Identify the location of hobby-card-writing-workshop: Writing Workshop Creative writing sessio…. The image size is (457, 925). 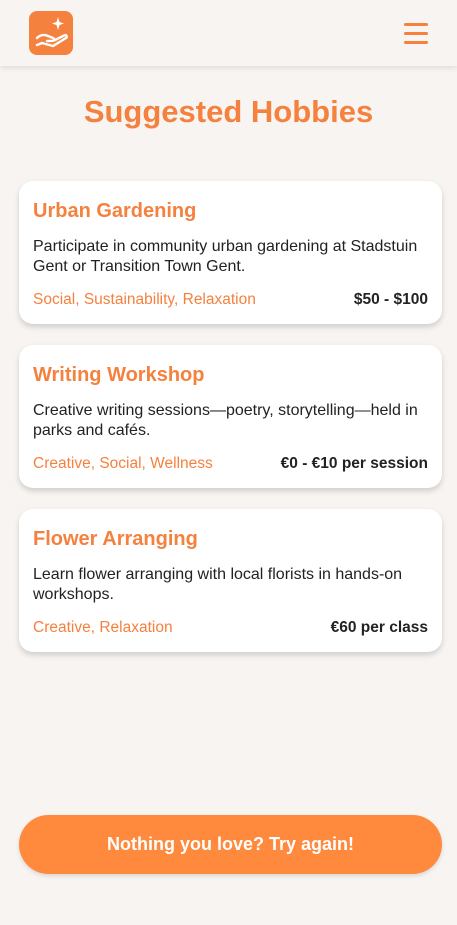
(230, 416).